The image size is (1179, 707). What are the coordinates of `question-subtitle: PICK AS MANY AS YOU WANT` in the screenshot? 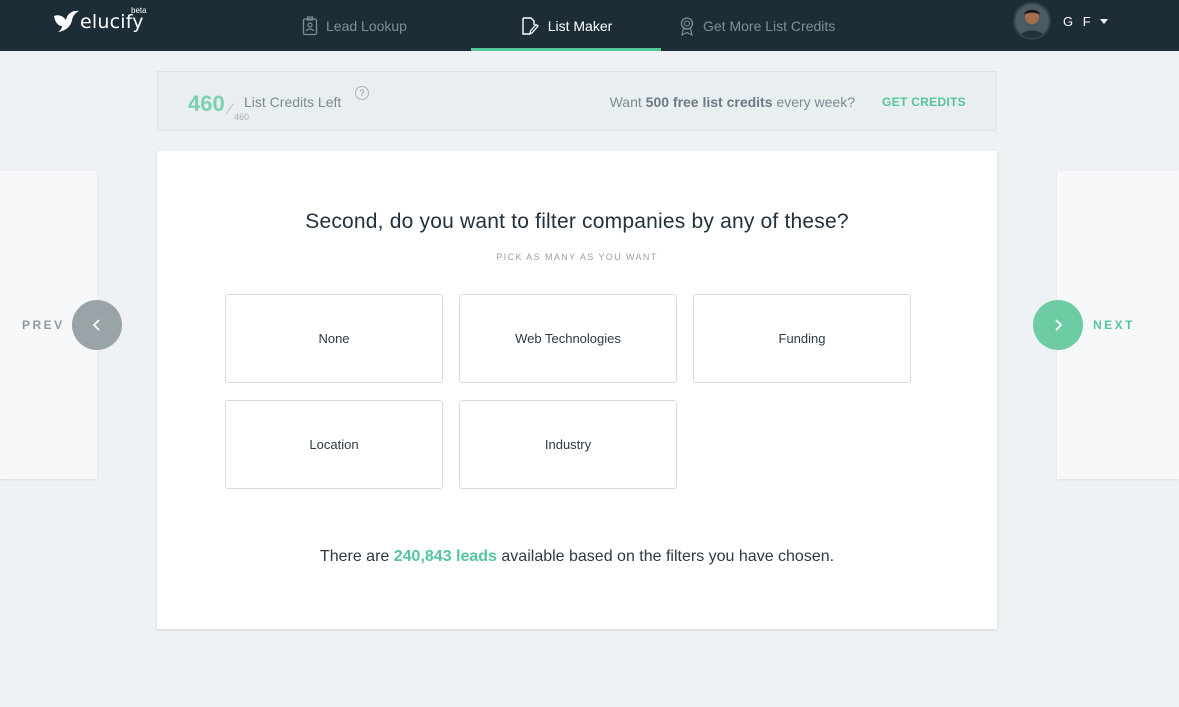 It's located at (577, 257).